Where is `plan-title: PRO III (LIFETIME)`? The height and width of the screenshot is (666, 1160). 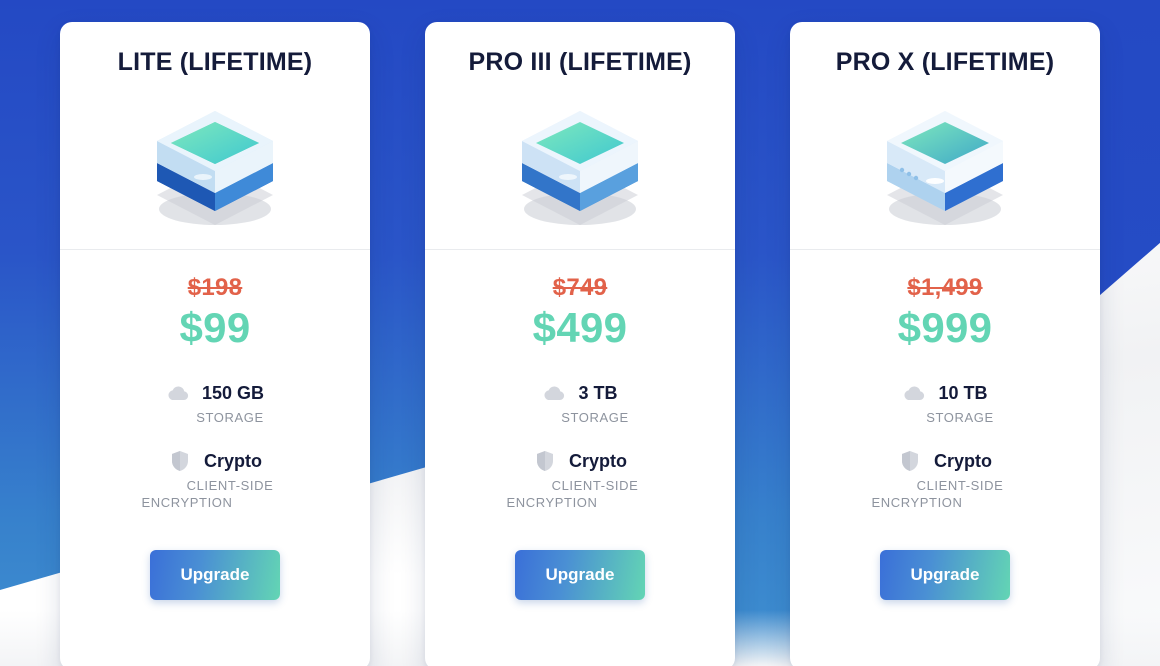 plan-title: PRO III (LIFETIME) is located at coordinates (580, 62).